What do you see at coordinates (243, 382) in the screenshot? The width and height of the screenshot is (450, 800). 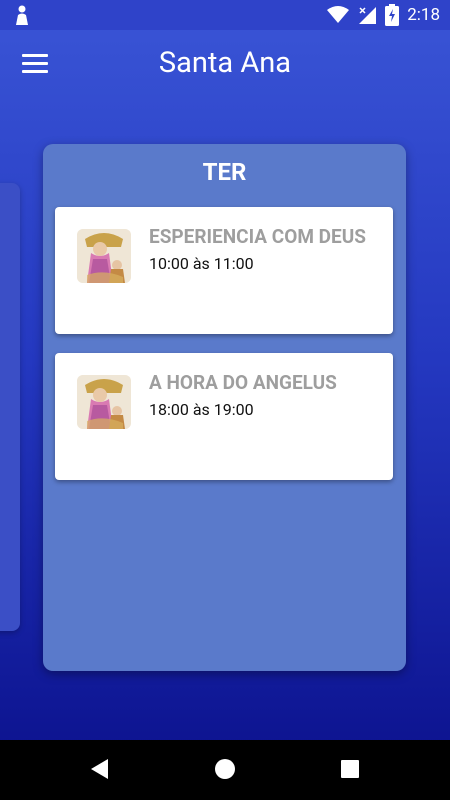 I see `event-title: A HORA DO ANGELUS` at bounding box center [243, 382].